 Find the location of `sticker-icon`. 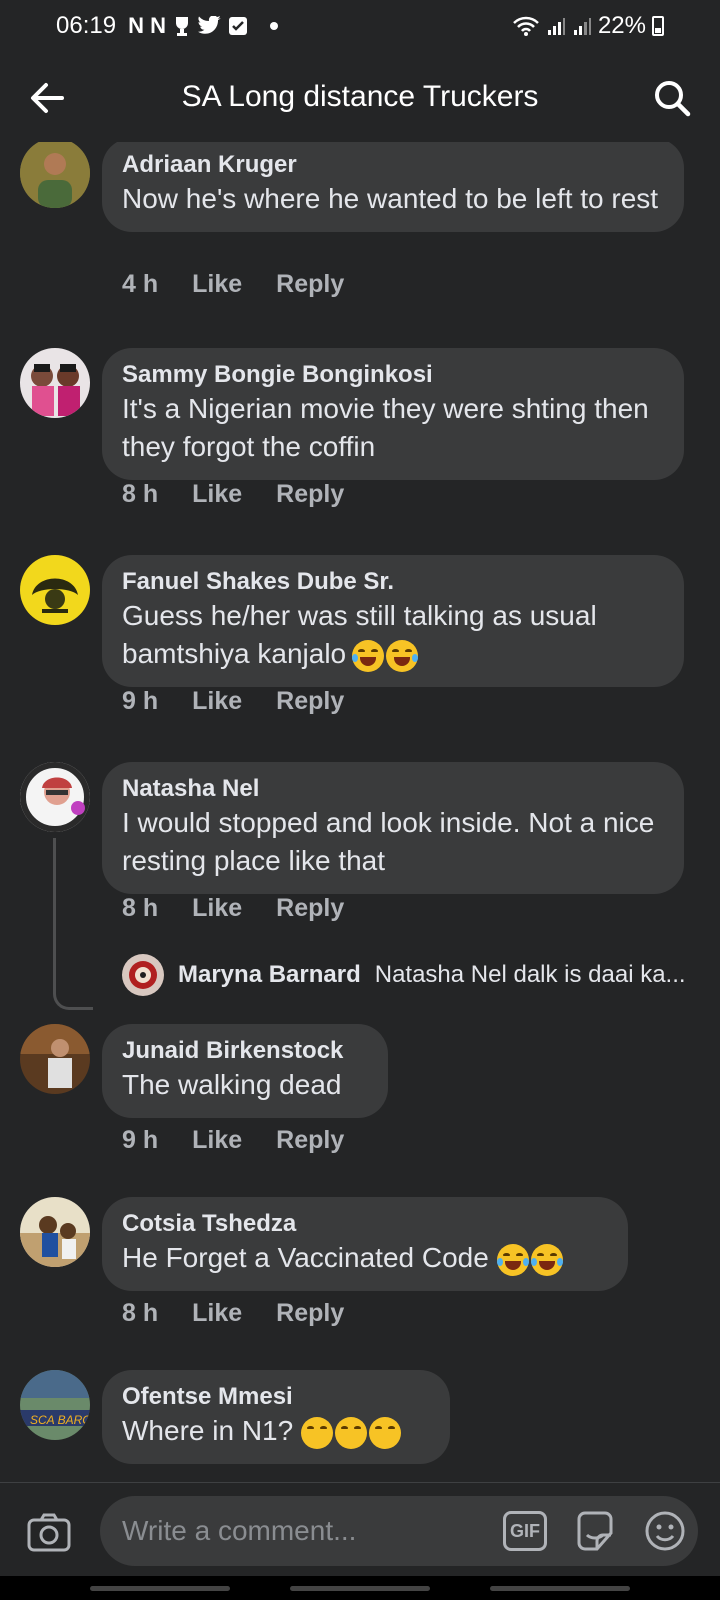

sticker-icon is located at coordinates (595, 1531).